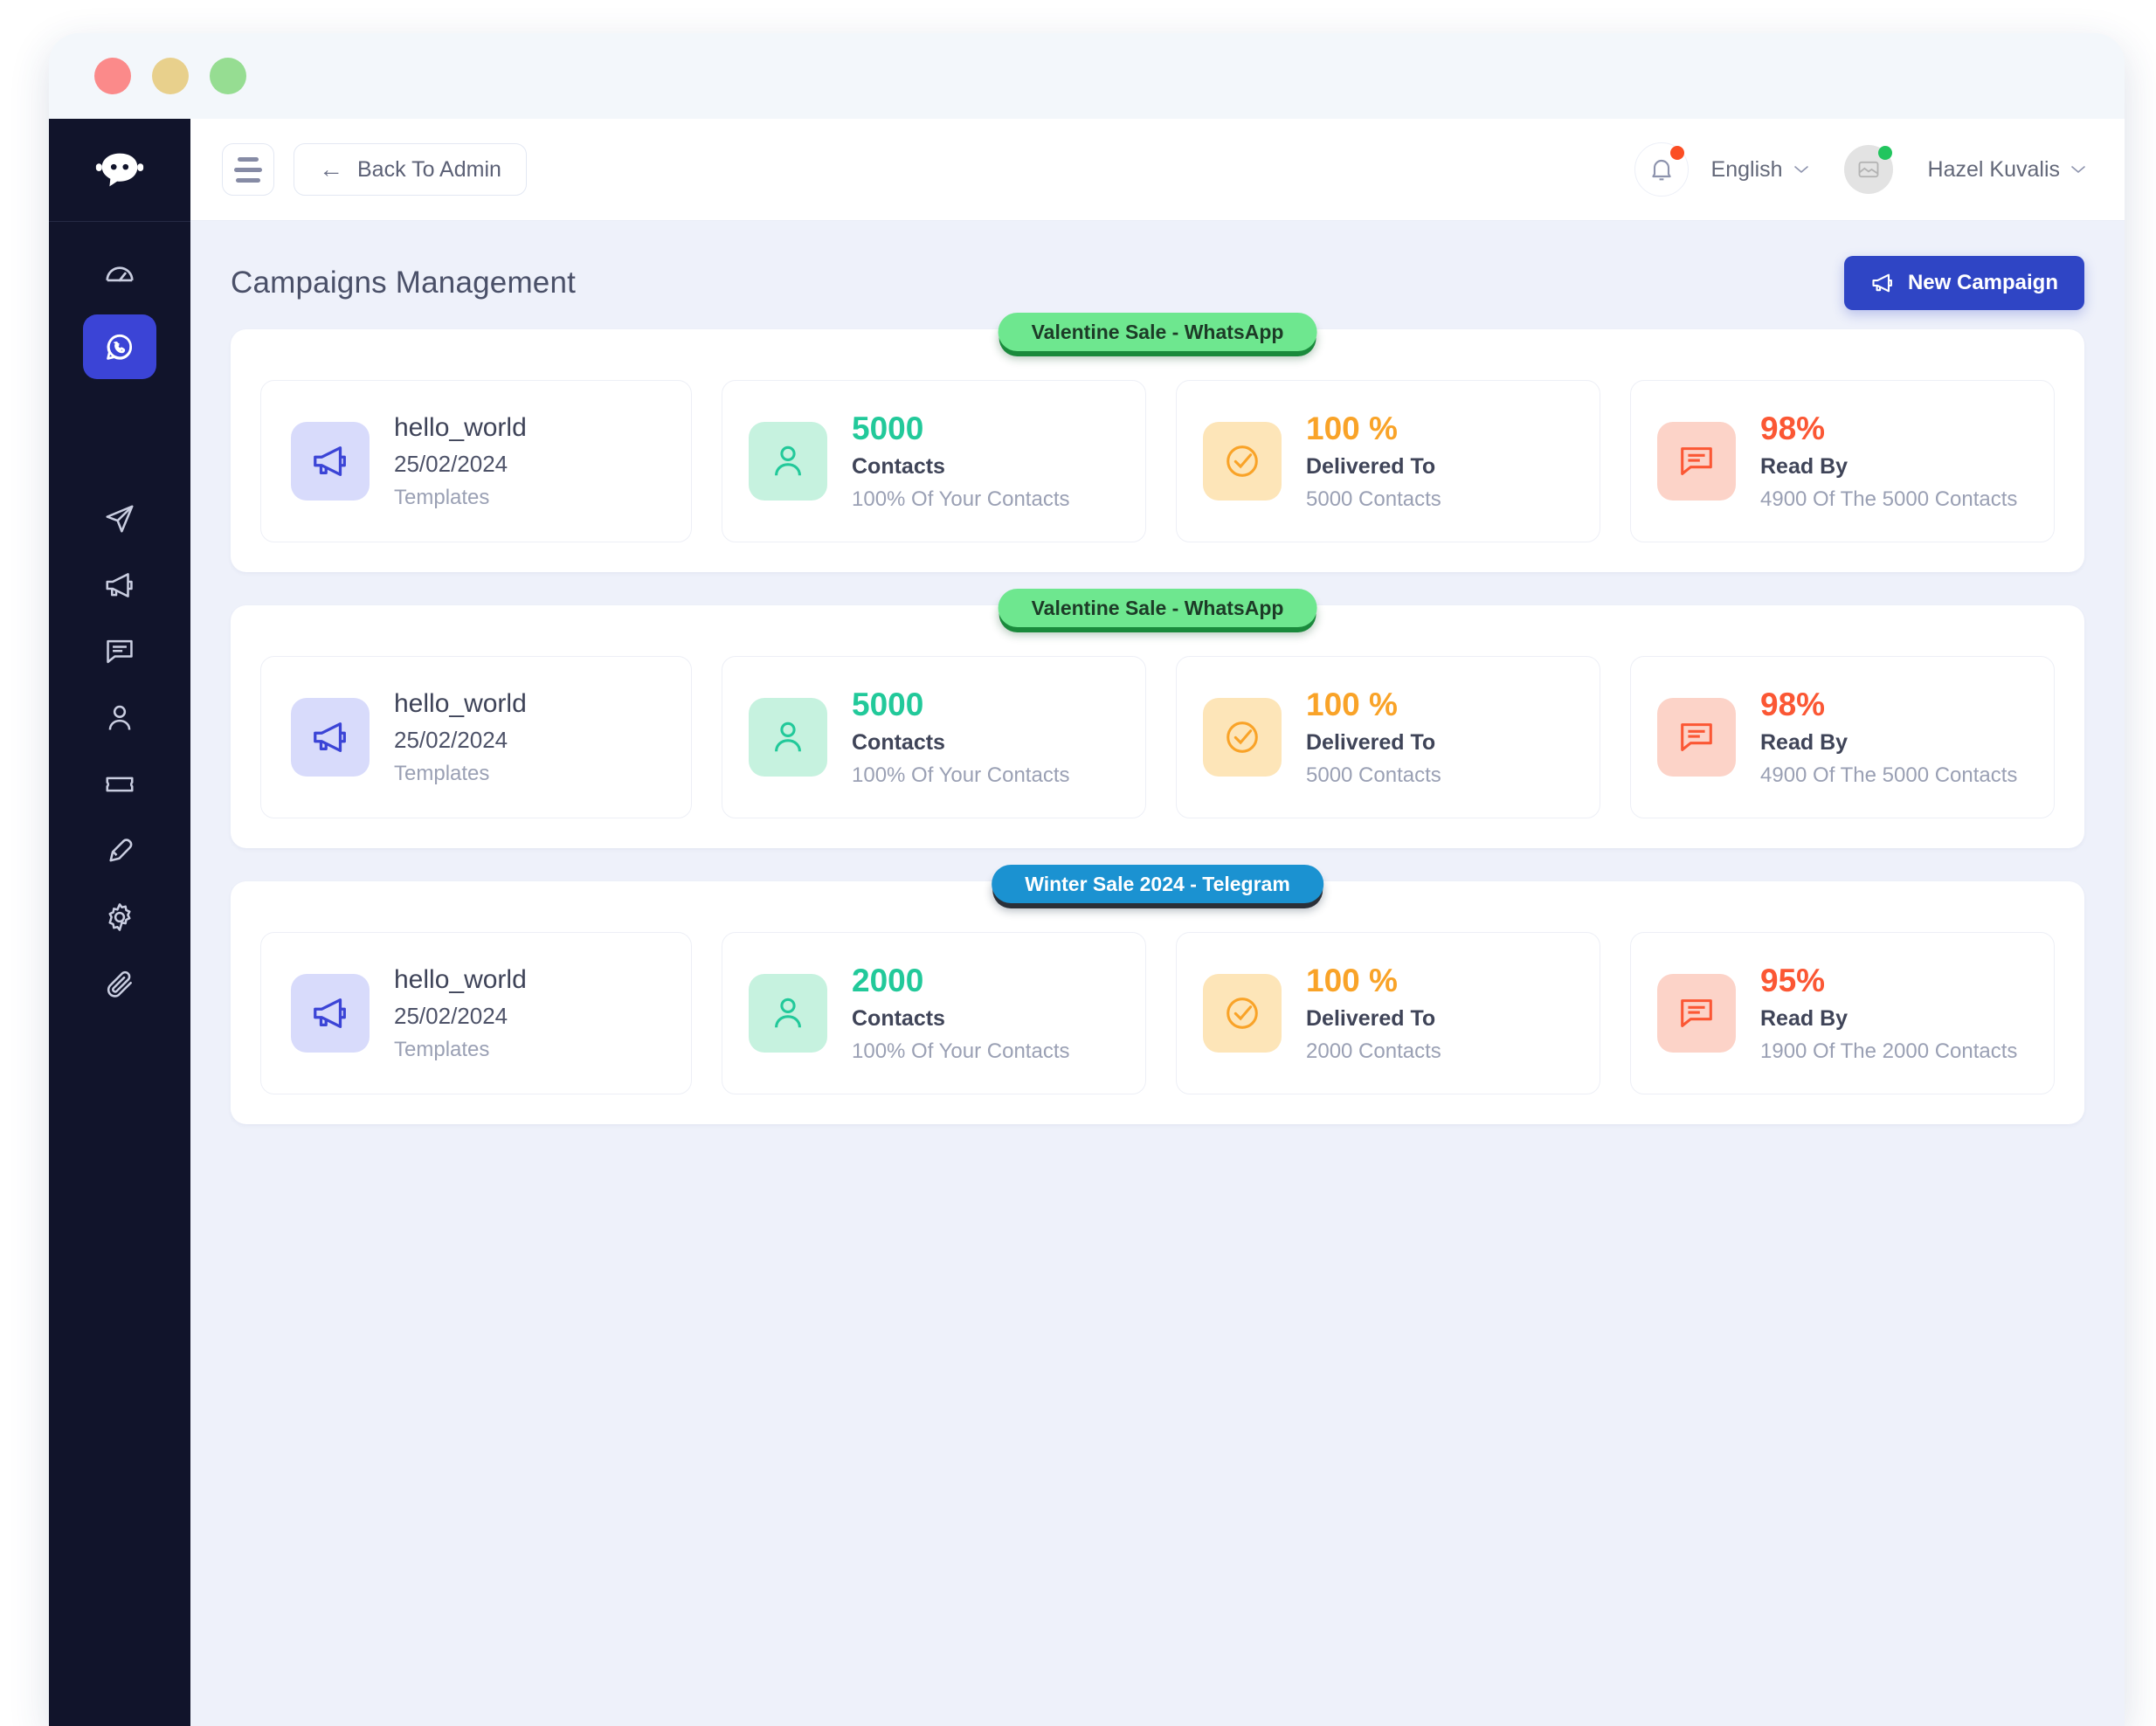  Describe the element at coordinates (888, 980) in the screenshot. I see `stat-value: 2000` at that location.